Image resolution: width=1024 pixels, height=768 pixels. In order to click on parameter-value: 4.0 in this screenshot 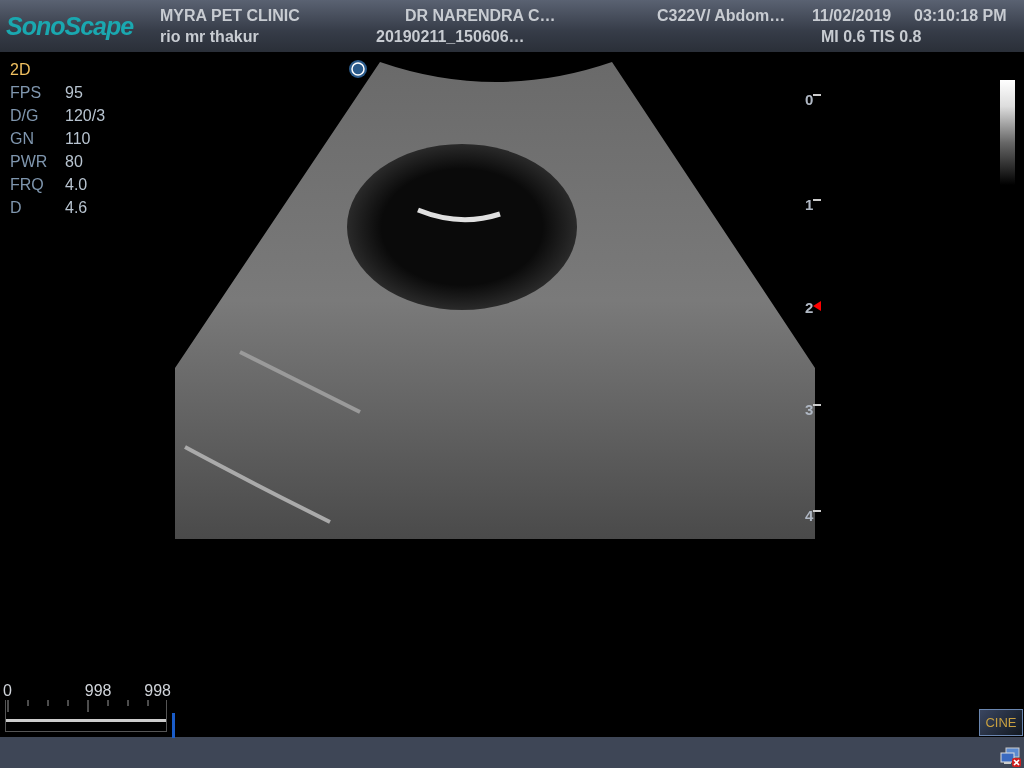, I will do `click(76, 185)`.